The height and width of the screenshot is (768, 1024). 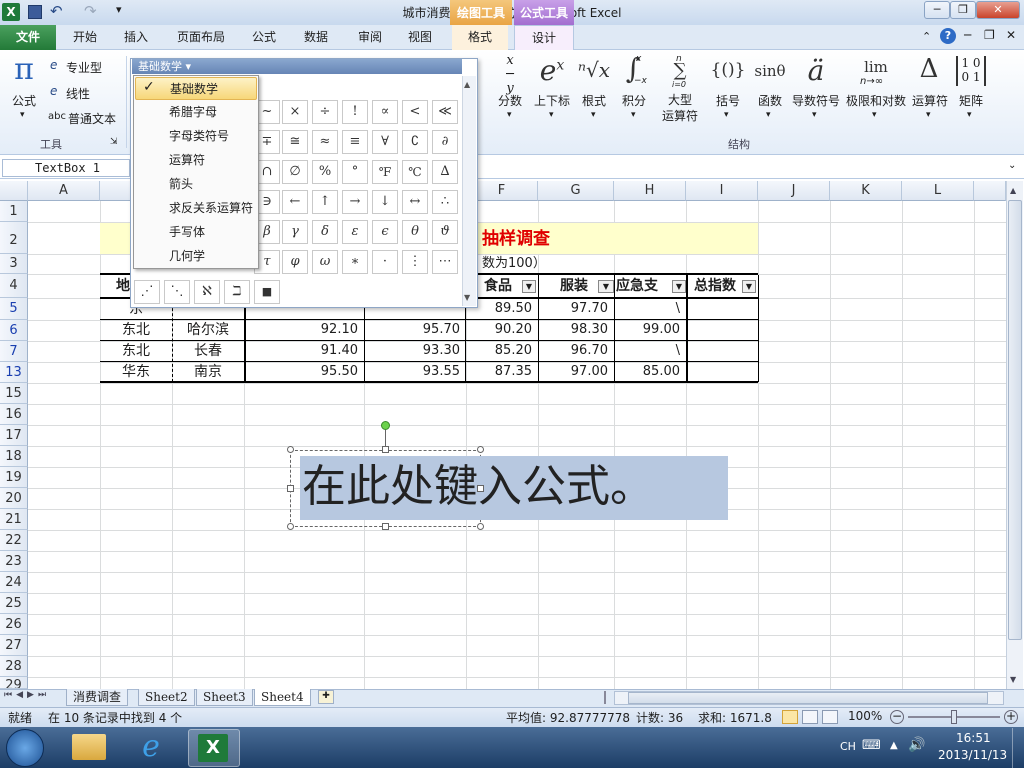 What do you see at coordinates (196, 136) in the screenshot?
I see `menu-item-letterlike: 字母类符号` at bounding box center [196, 136].